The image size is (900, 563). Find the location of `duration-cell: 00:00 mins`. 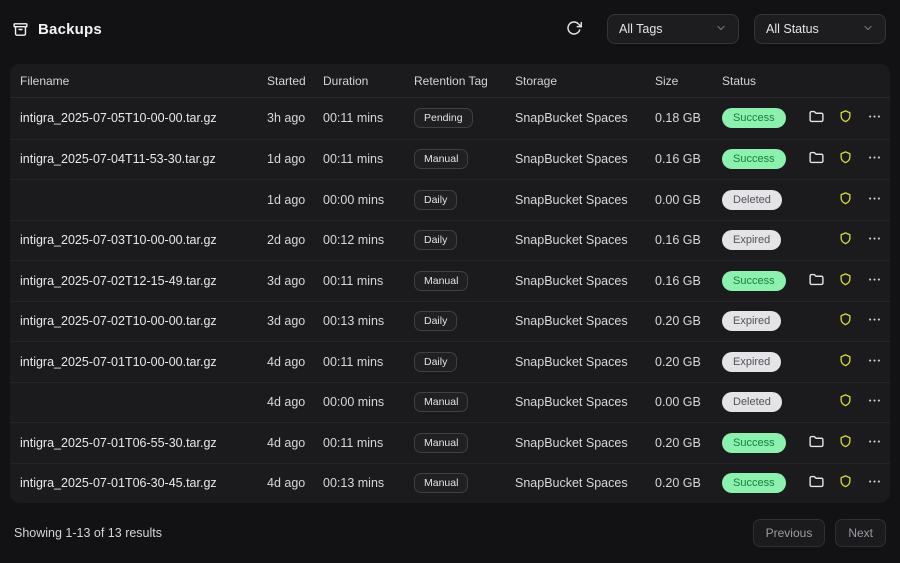

duration-cell: 00:00 mins is located at coordinates (354, 402).